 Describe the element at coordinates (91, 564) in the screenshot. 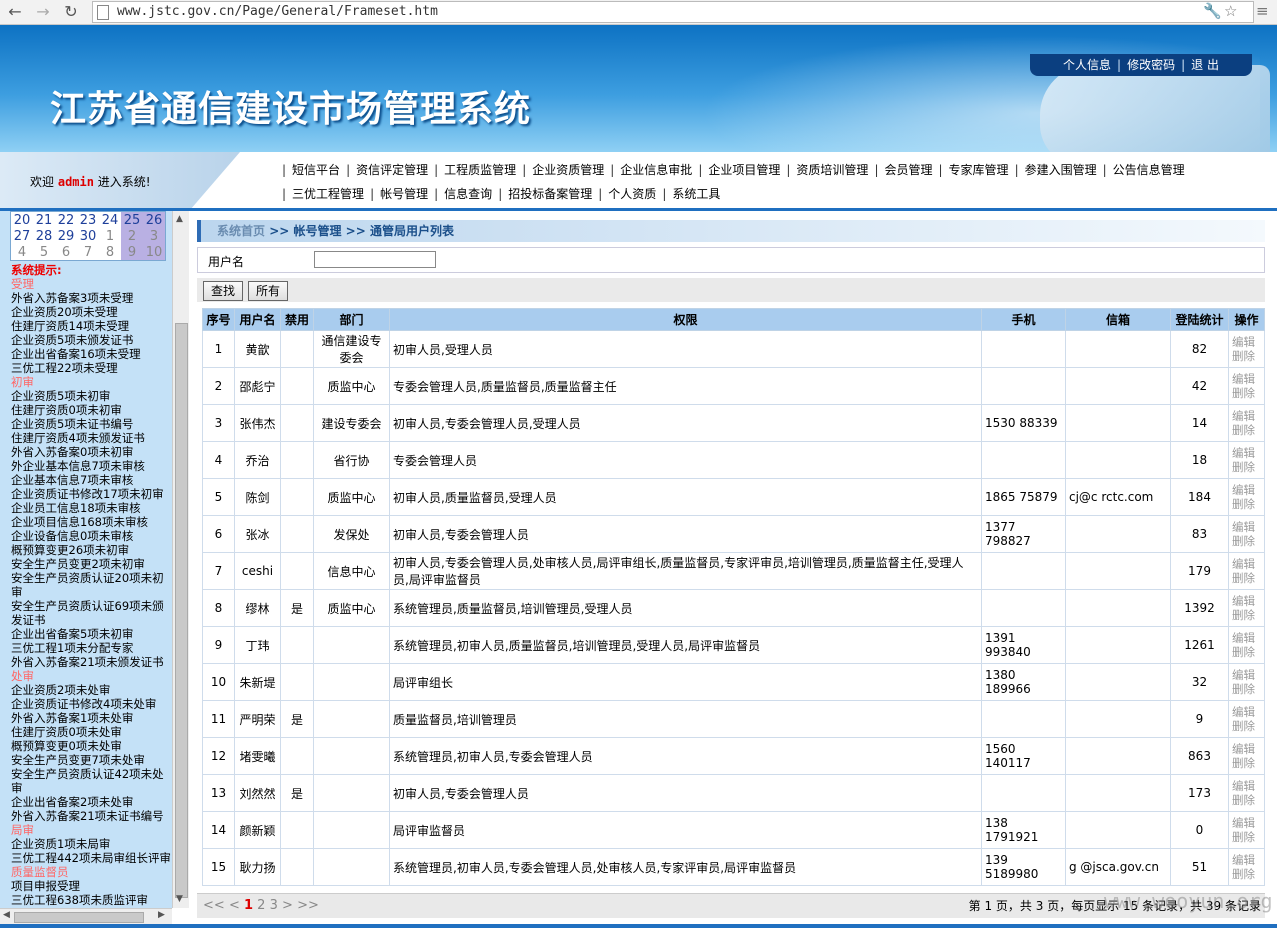

I see `tip-item: 安全生产员变更2项未初审` at that location.